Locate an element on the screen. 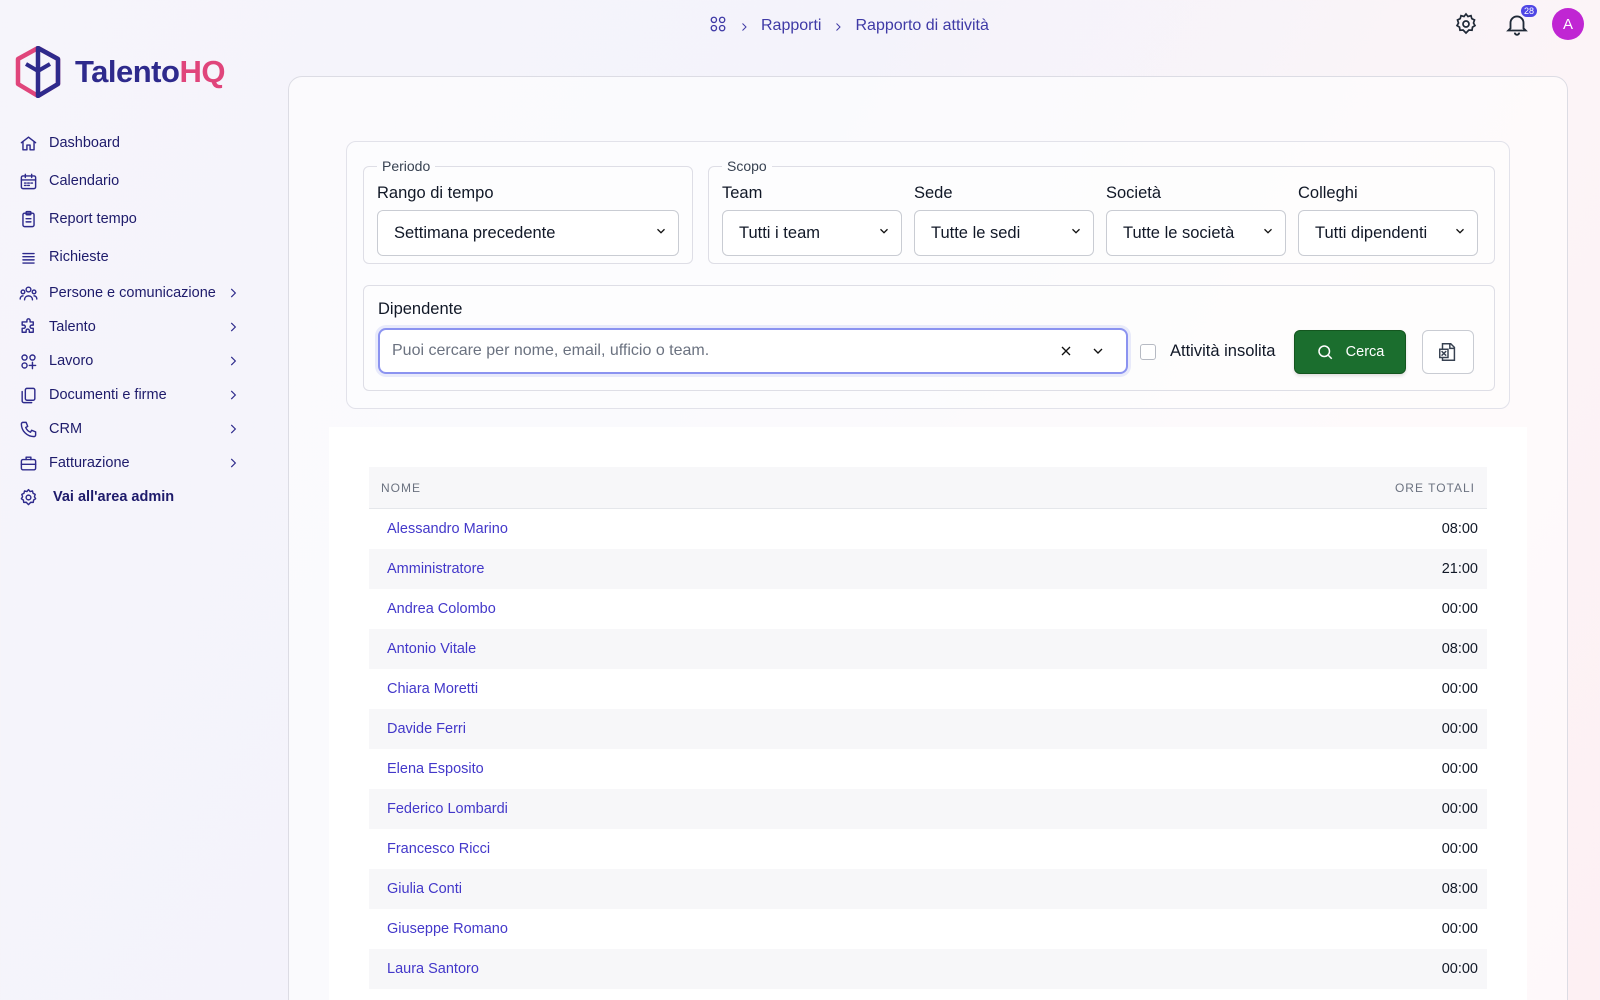 This screenshot has width=1600, height=1000. sidebar-item-lavoro: Lavoro is located at coordinates (130, 361).